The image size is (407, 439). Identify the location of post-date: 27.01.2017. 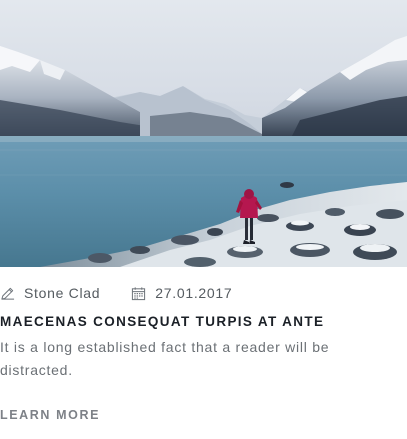
(181, 293).